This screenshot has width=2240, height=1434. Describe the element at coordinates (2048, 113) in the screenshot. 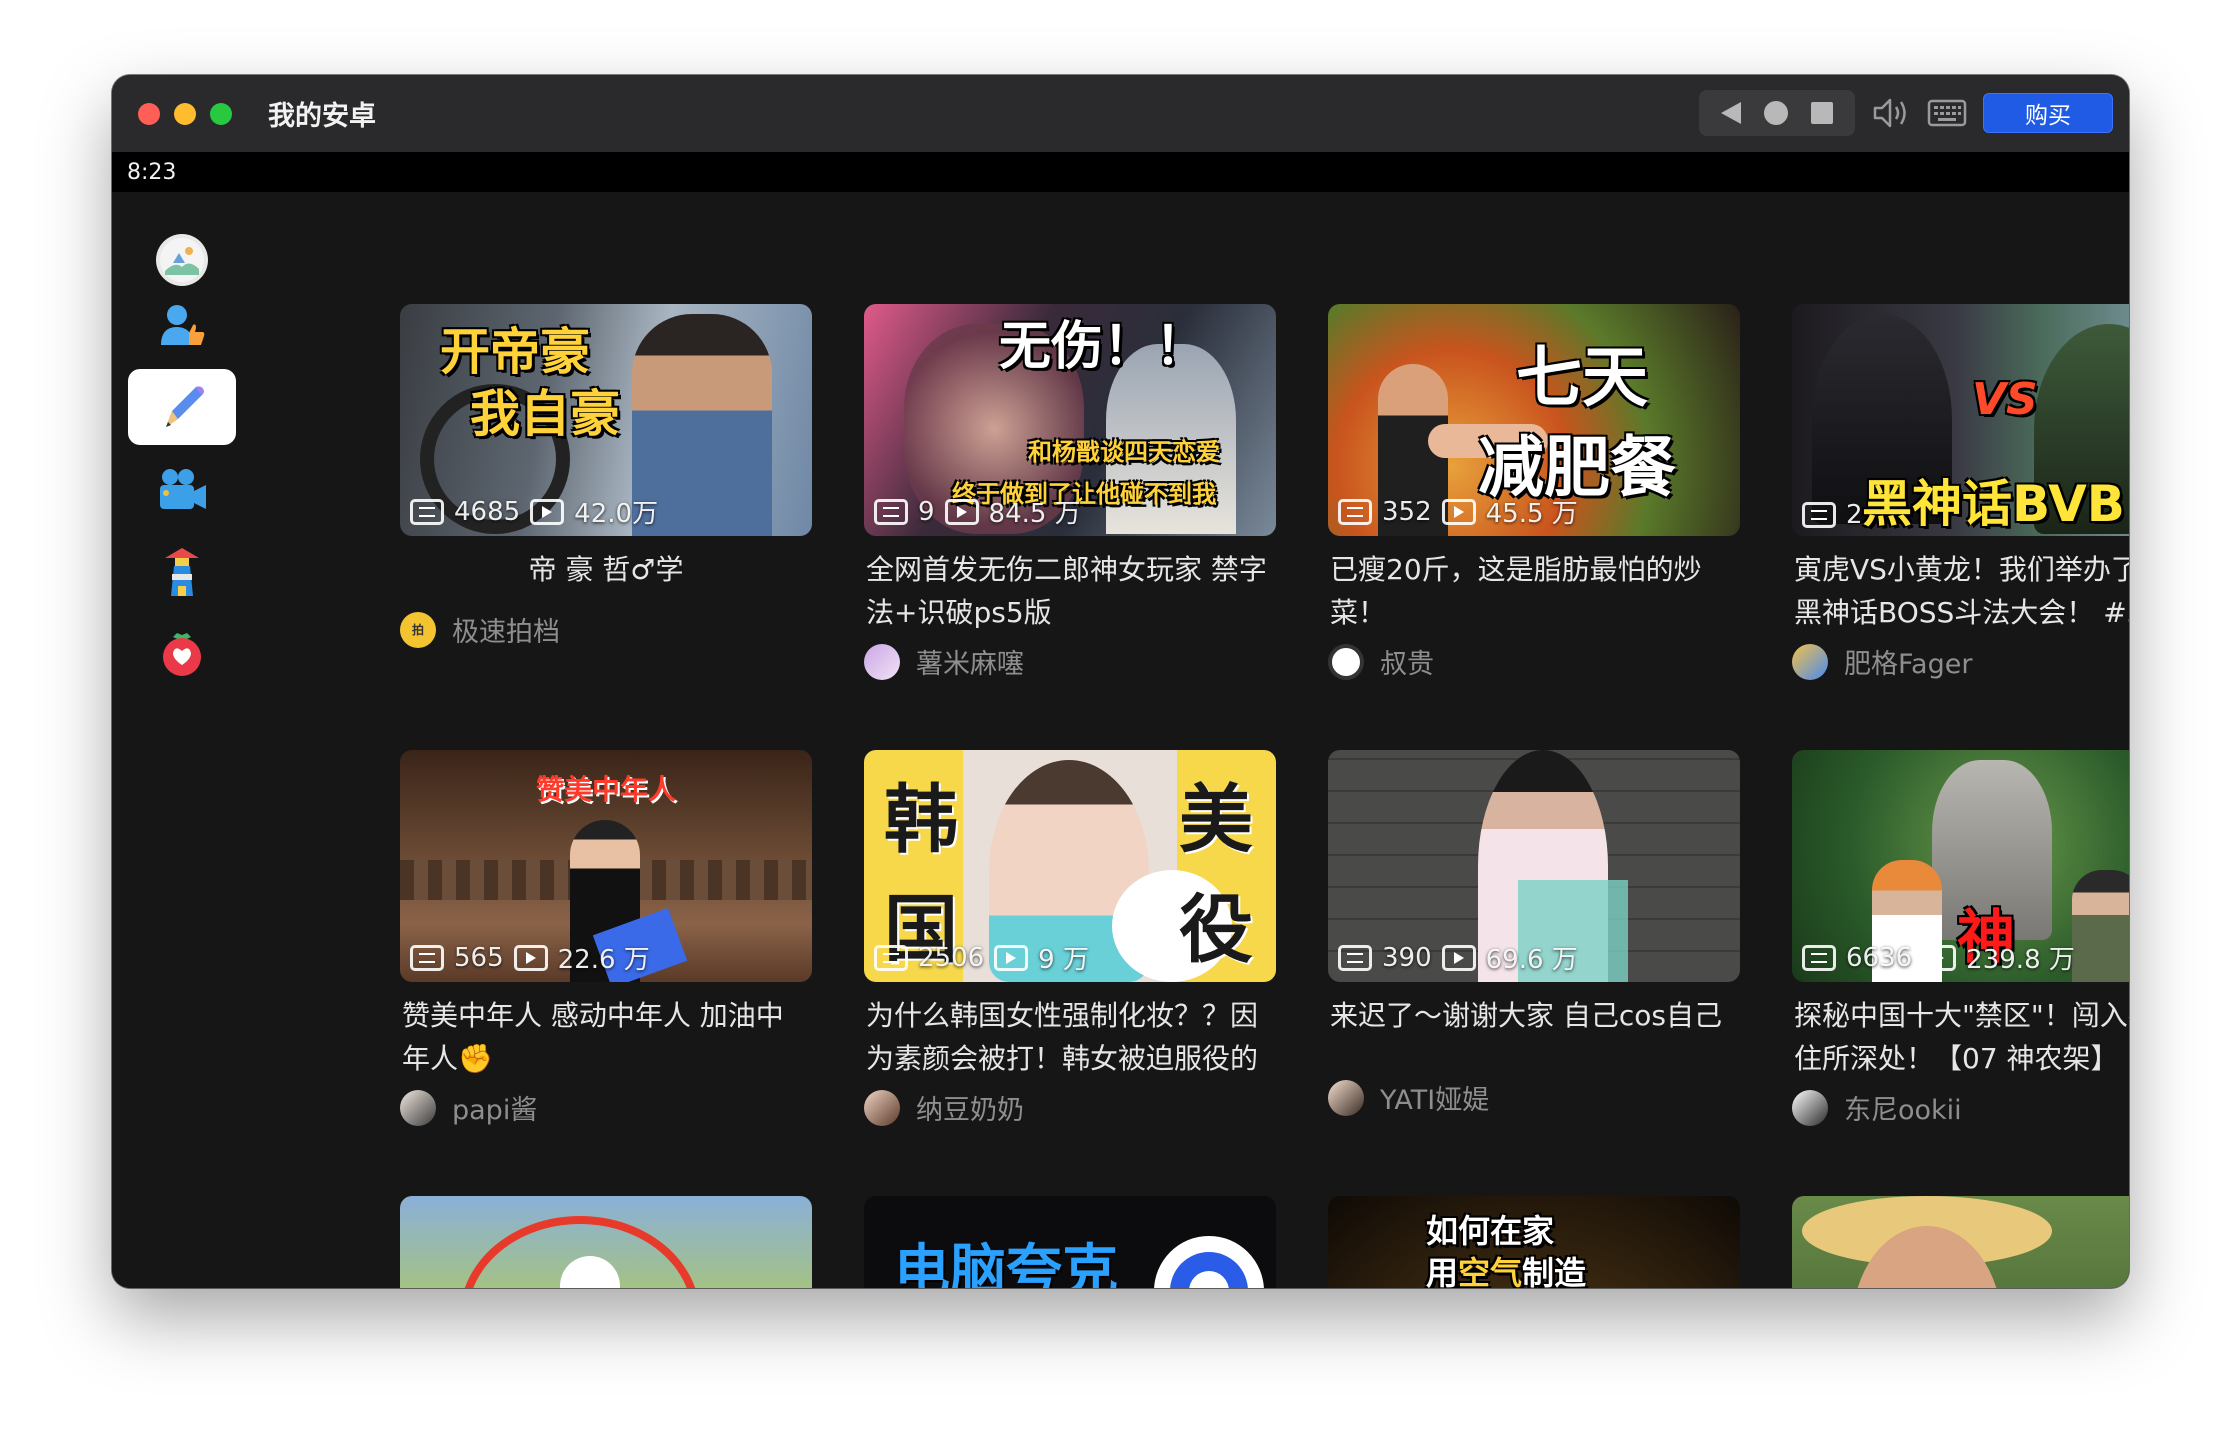

I see `buy-button: 购买` at that location.